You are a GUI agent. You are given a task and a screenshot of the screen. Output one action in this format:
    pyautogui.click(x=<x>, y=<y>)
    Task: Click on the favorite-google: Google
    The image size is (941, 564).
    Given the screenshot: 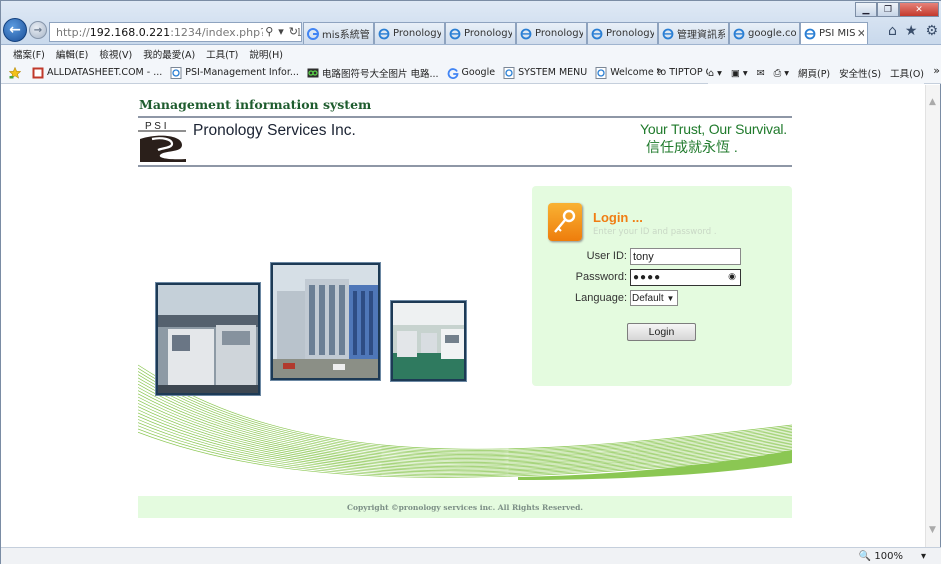 What is the action you would take?
    pyautogui.click(x=471, y=73)
    